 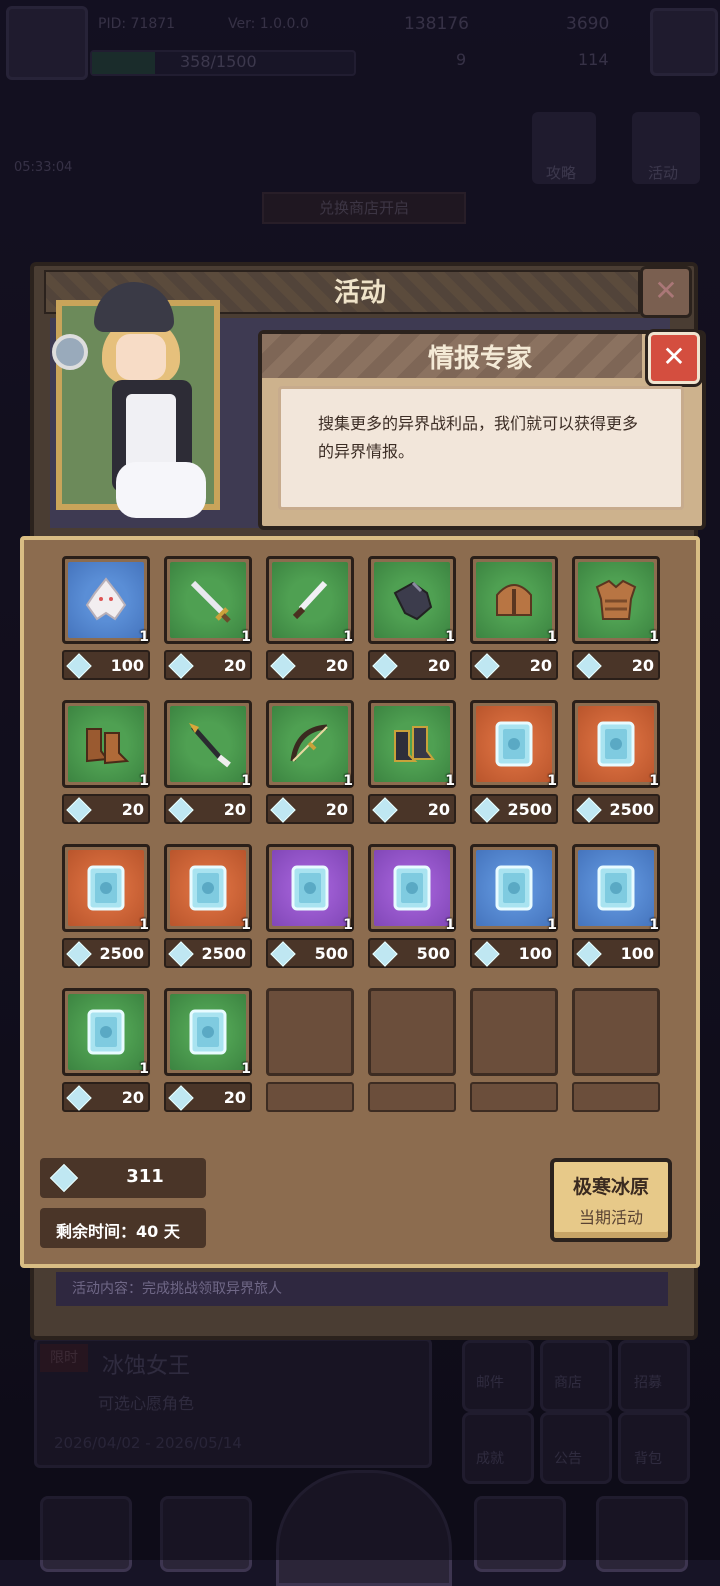 What do you see at coordinates (123, 1178) in the screenshot?
I see `currency-box: 311` at bounding box center [123, 1178].